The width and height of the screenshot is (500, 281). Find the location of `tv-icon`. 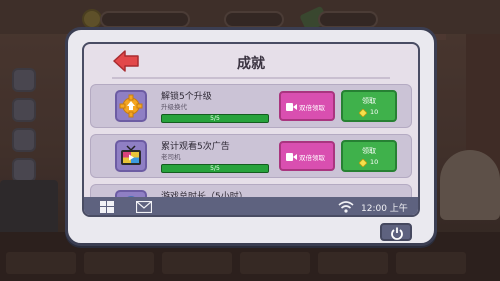

tv-icon is located at coordinates (131, 156).